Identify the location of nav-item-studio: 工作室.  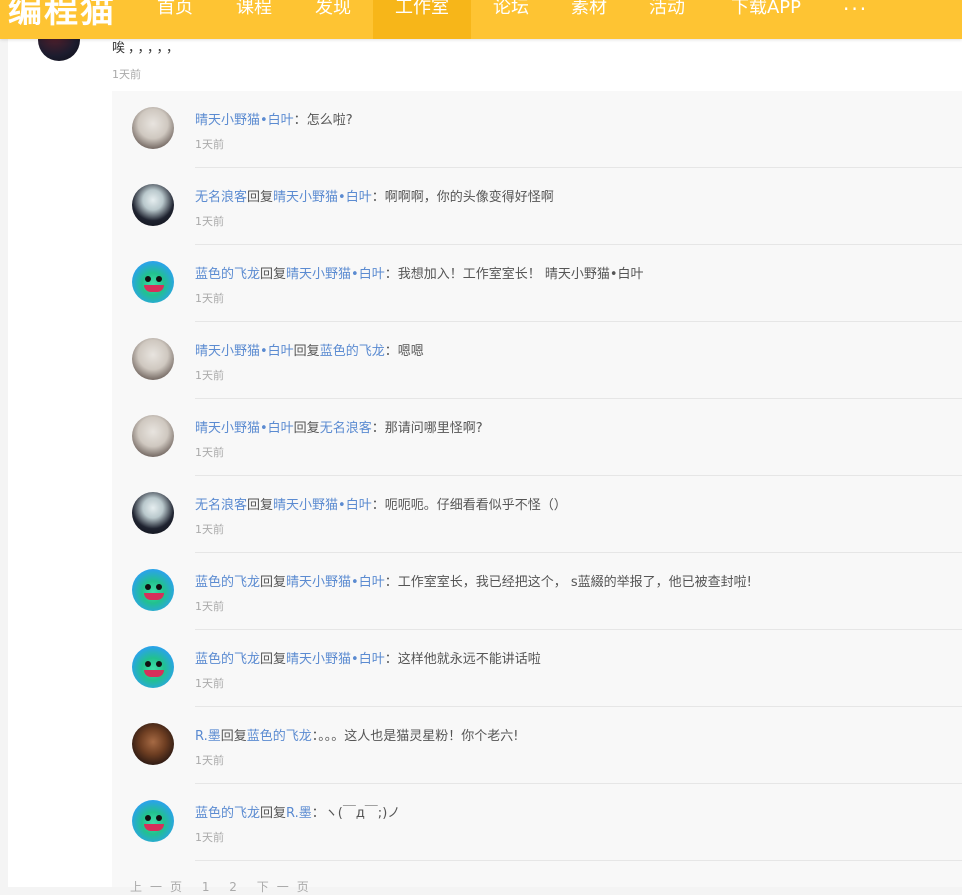
(422, 19).